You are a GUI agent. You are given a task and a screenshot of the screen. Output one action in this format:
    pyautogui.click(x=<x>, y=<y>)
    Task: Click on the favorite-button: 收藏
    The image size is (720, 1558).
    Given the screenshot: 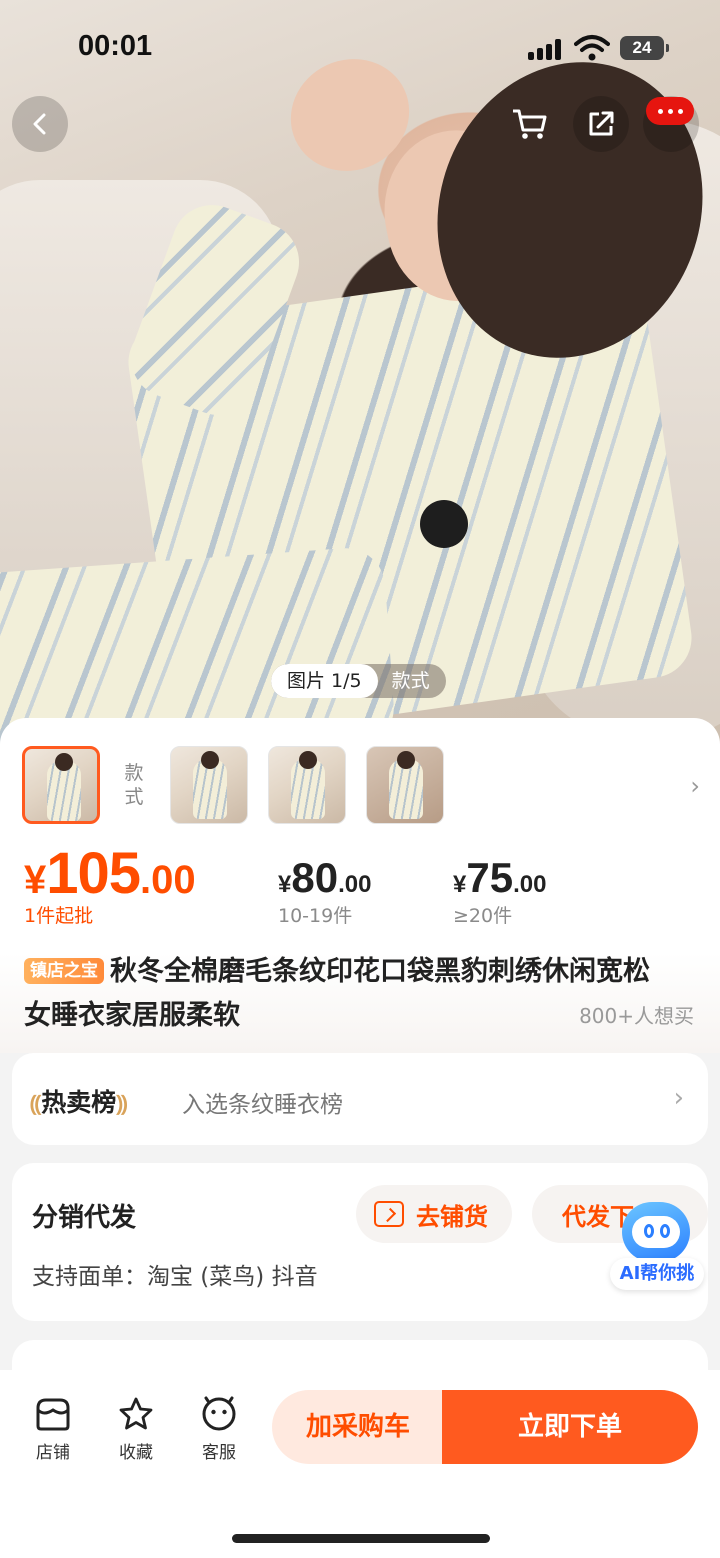 What is the action you would take?
    pyautogui.click(x=136, y=1428)
    